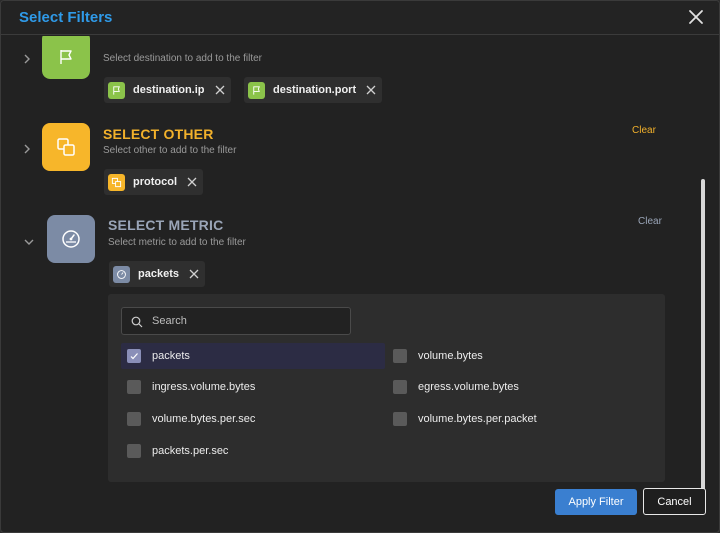  I want to click on chip-destination-ip: destination.ip, so click(167, 90).